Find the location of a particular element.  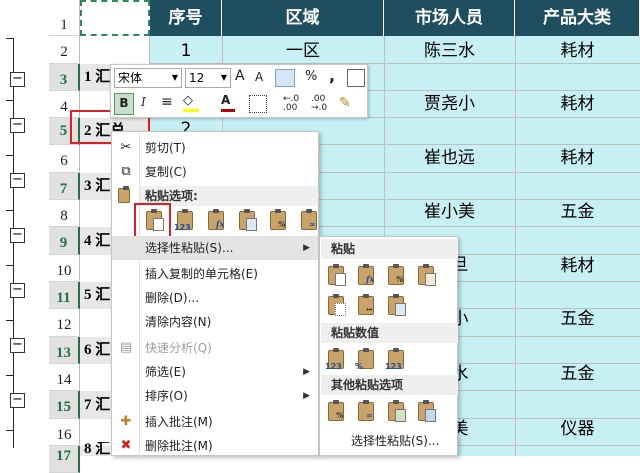

row-header: 14 is located at coordinates (64, 377).